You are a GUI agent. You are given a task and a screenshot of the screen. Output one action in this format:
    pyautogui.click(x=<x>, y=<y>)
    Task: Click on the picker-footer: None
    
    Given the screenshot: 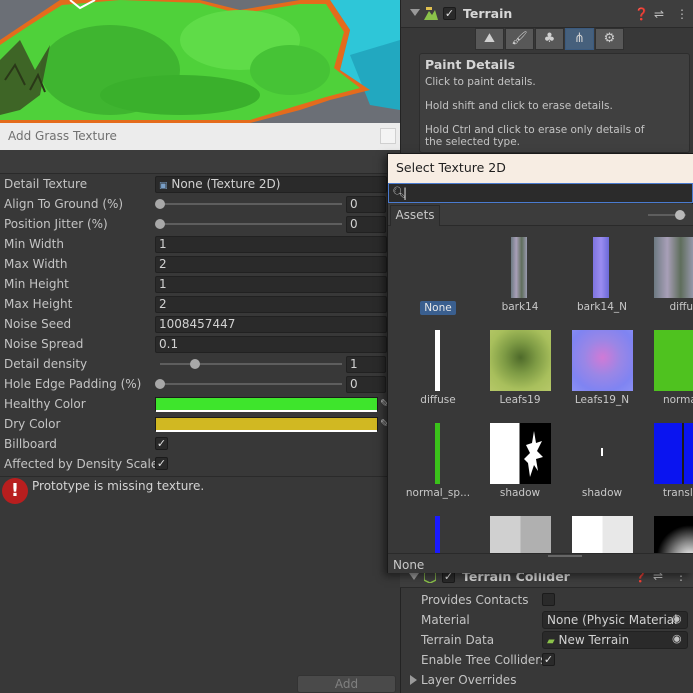 What is the action you would take?
    pyautogui.click(x=540, y=563)
    